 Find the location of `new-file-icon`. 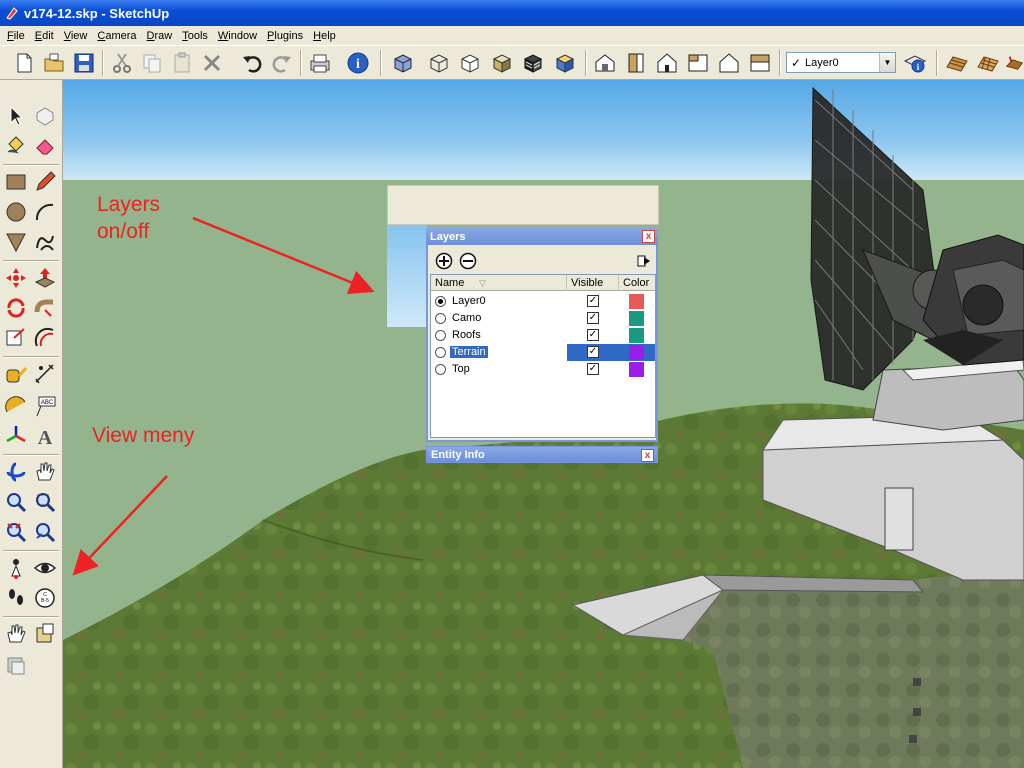

new-file-icon is located at coordinates (23, 62).